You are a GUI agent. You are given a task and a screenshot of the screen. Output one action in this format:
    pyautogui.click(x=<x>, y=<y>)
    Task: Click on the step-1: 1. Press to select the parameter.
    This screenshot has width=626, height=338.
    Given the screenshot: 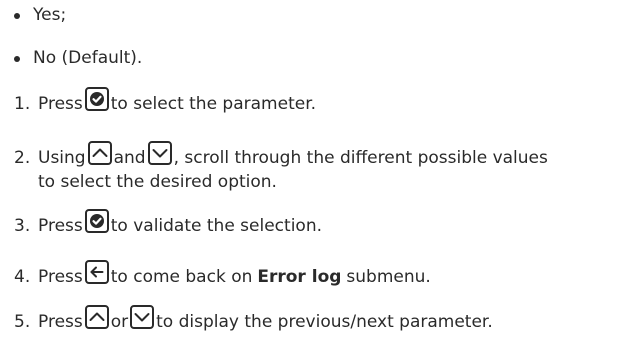 What is the action you would take?
    pyautogui.click(x=165, y=101)
    